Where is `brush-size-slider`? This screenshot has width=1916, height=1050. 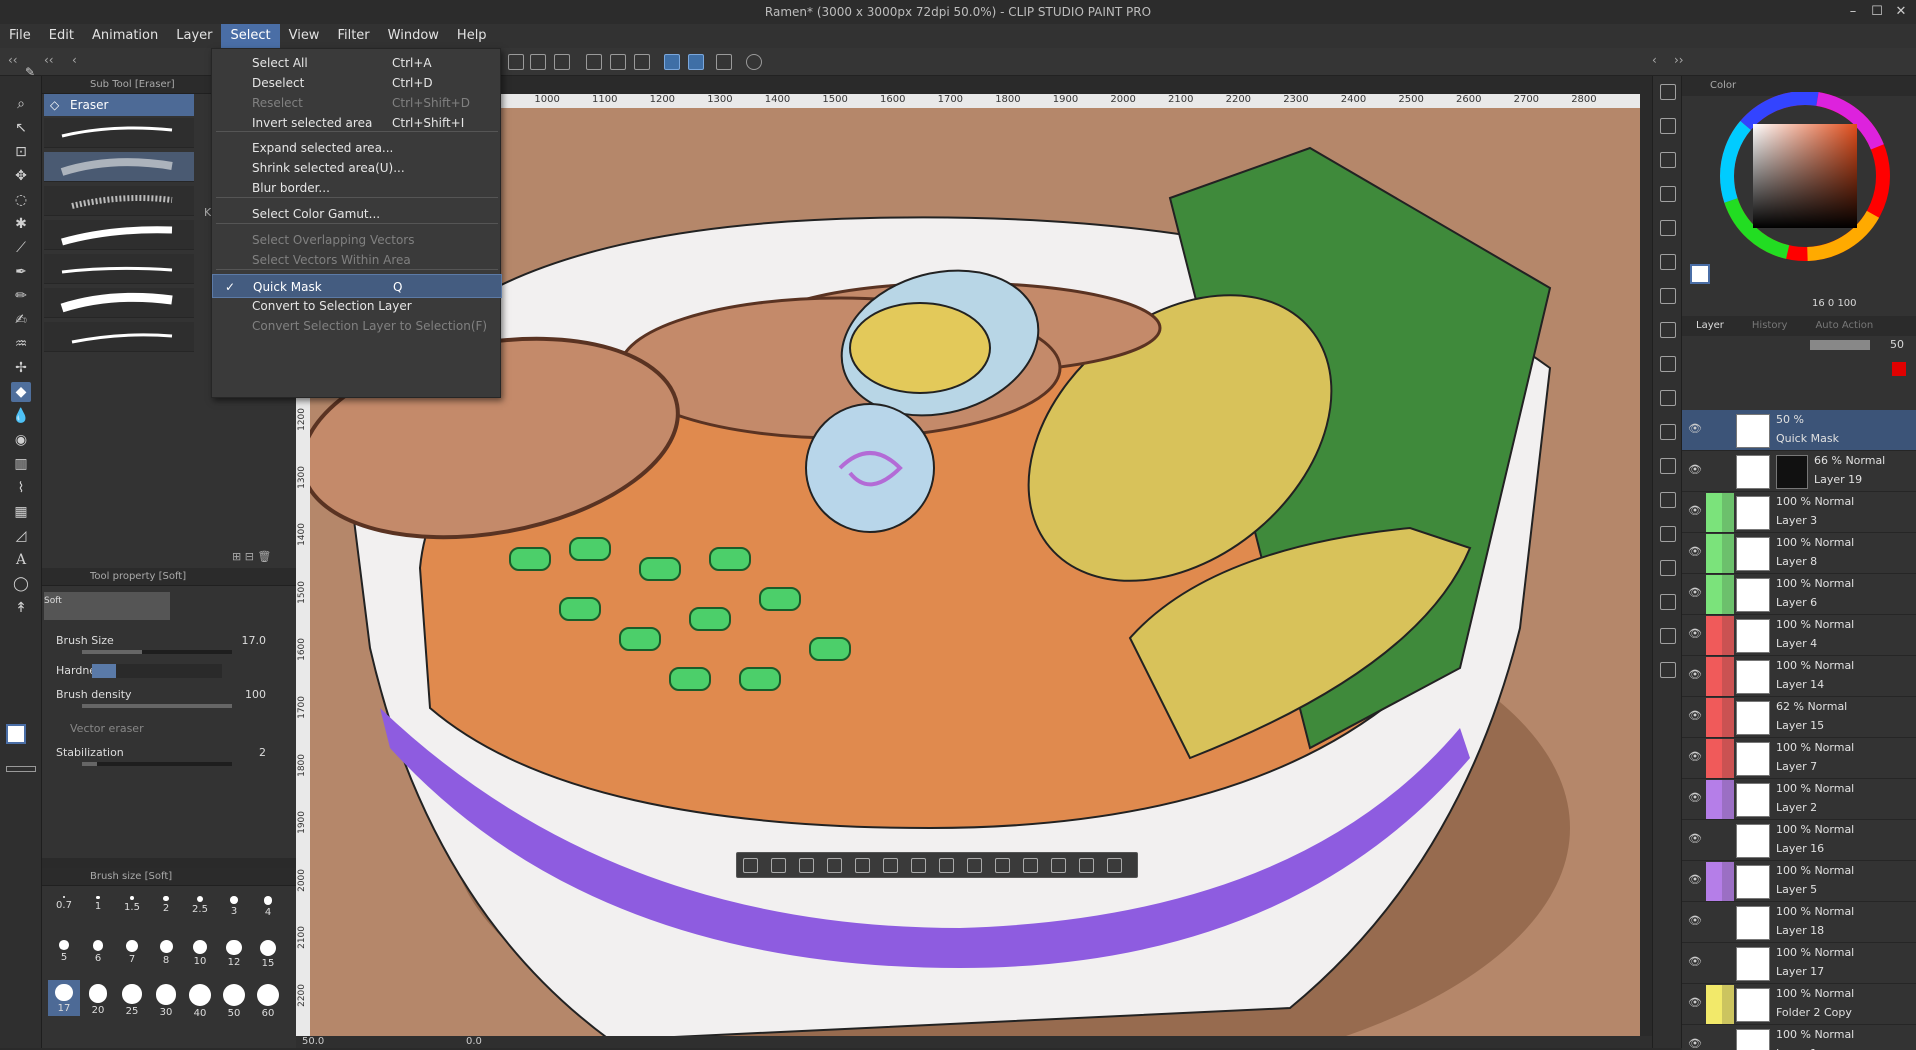
brush-size-slider is located at coordinates (157, 652).